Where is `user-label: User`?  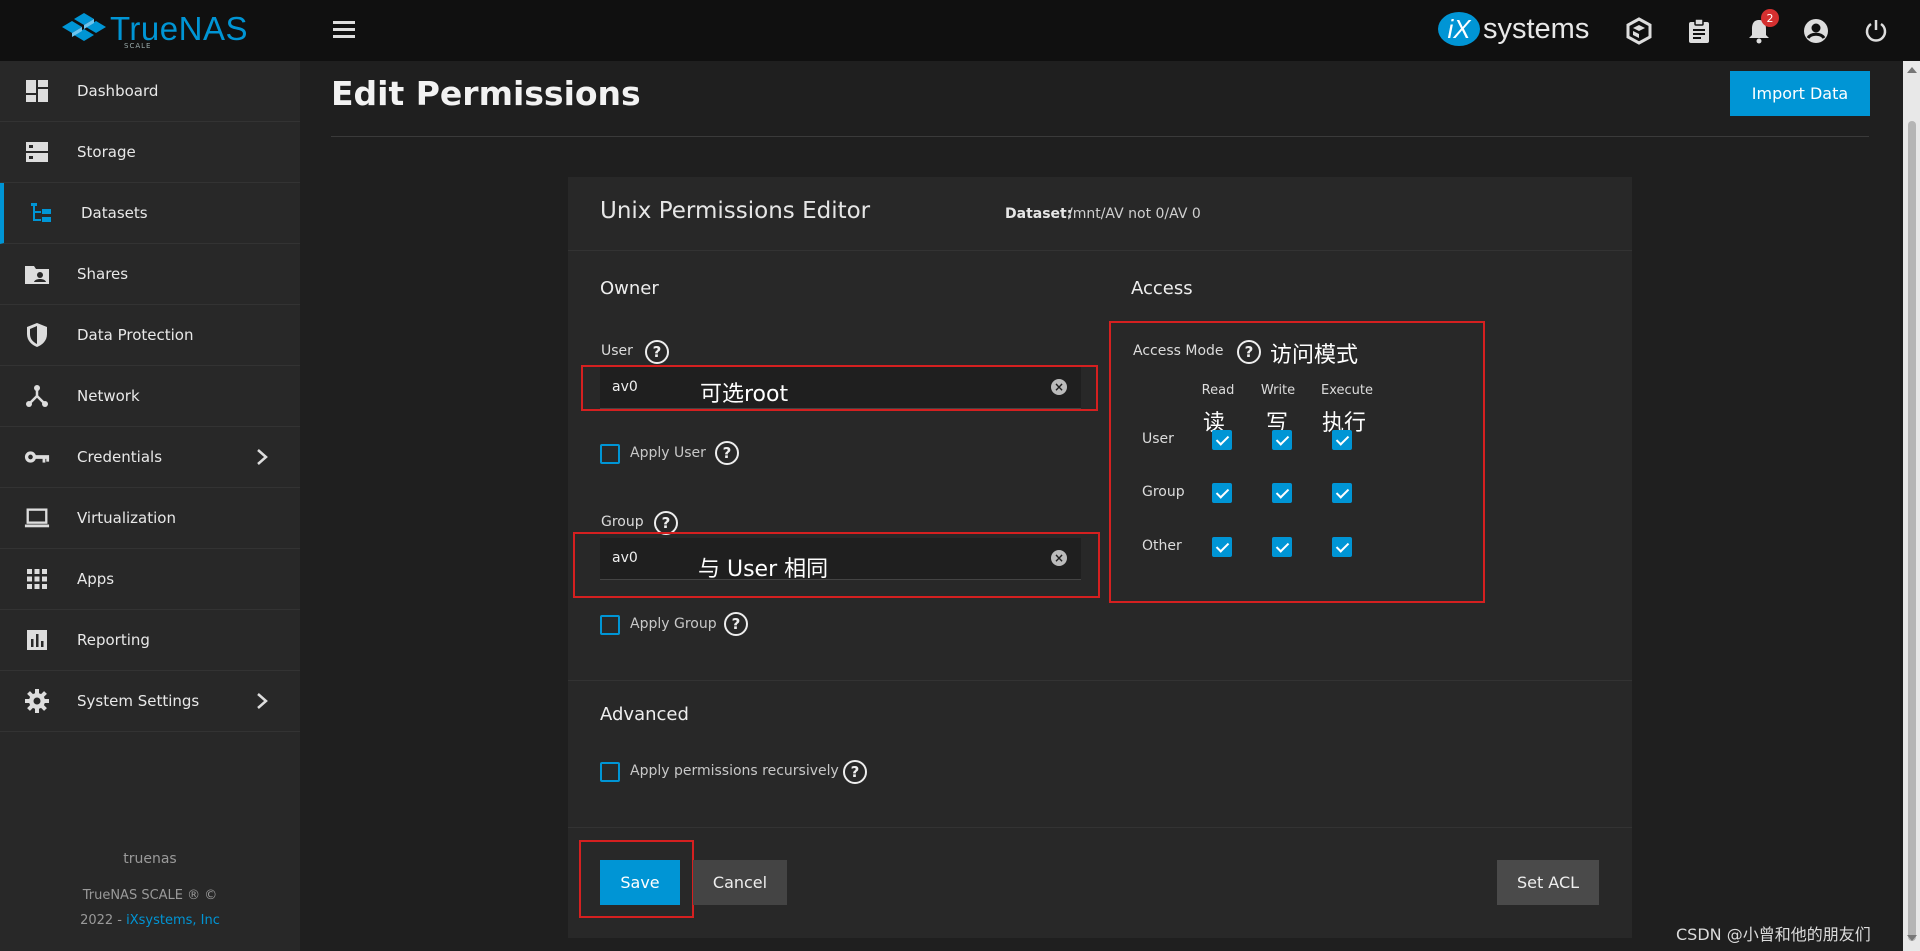
user-label: User is located at coordinates (617, 351).